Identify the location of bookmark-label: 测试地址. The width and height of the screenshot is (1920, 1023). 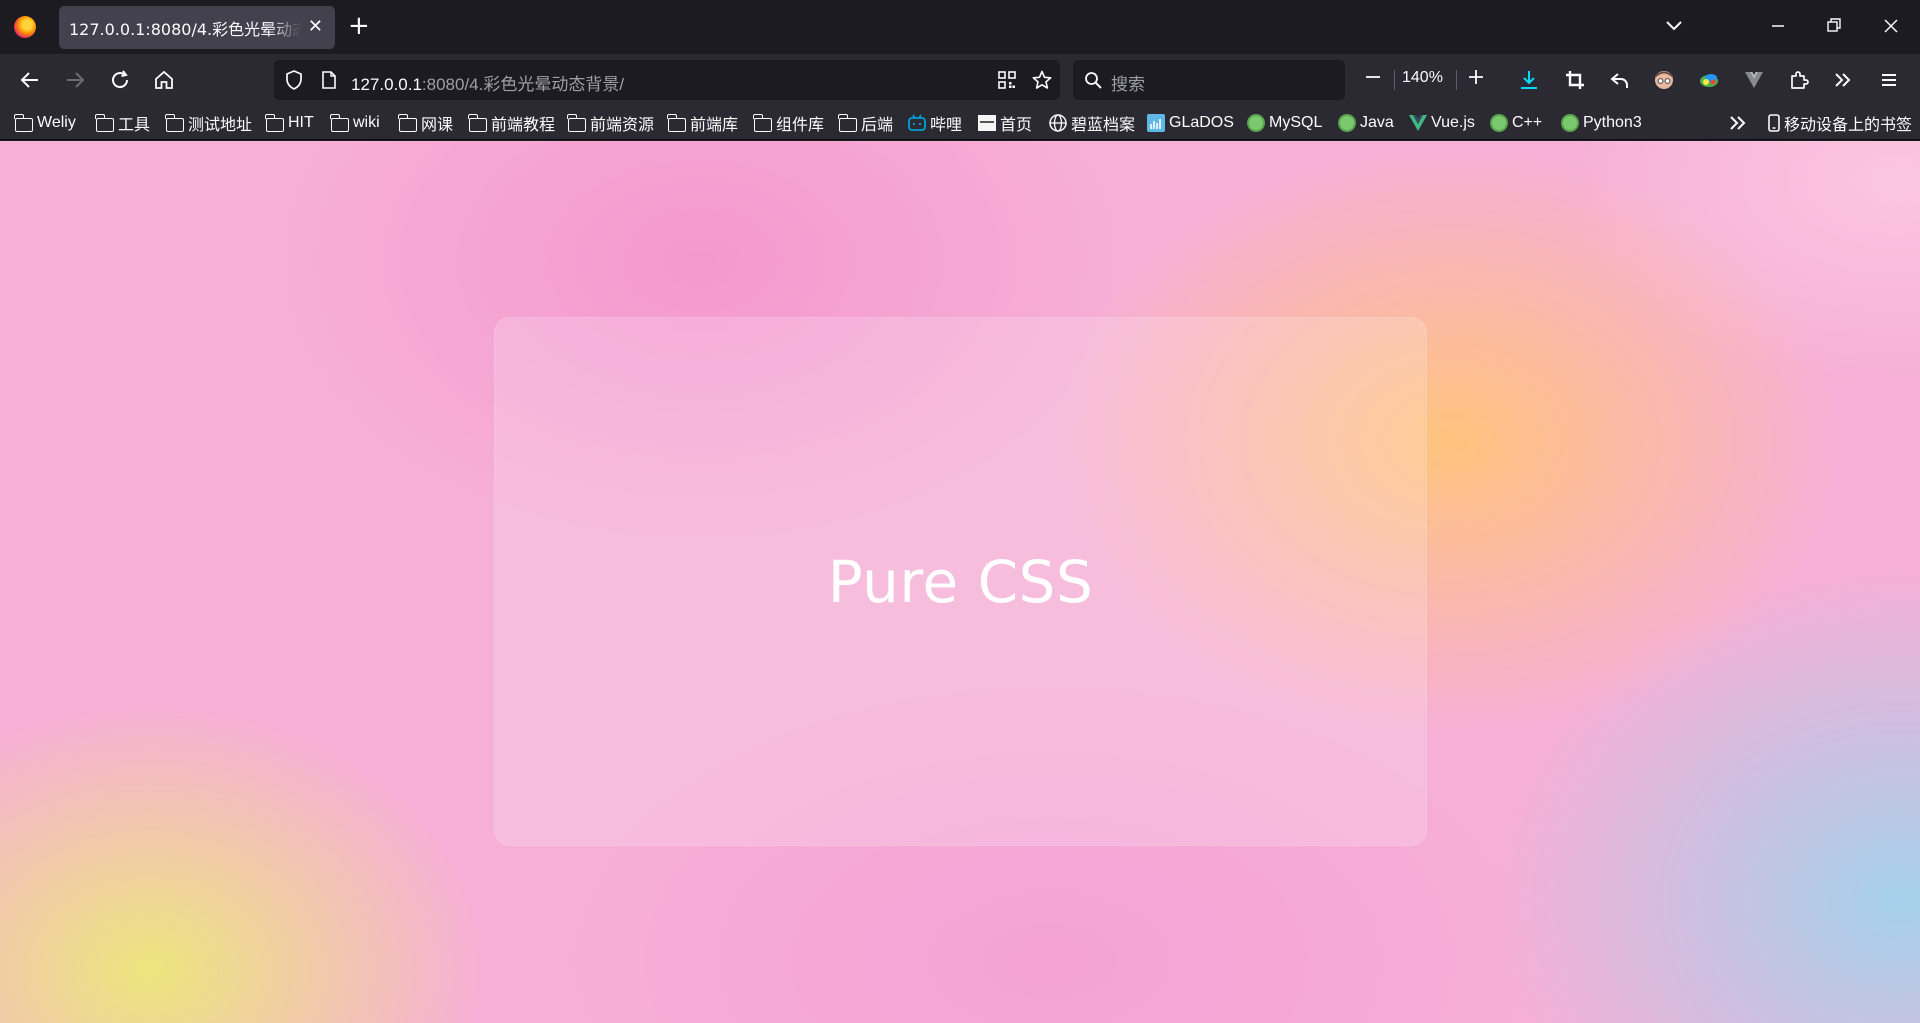
(220, 125).